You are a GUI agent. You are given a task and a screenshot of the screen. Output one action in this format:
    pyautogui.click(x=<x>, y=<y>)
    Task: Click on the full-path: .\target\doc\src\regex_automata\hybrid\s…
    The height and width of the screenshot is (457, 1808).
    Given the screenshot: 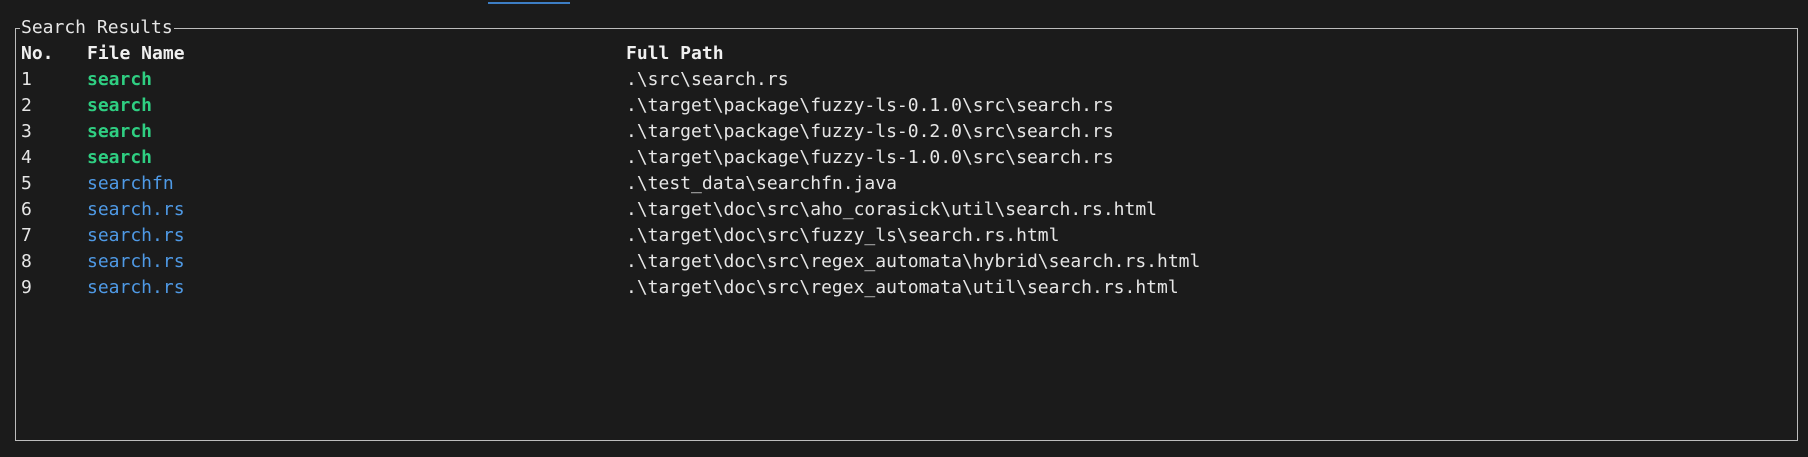 What is the action you would take?
    pyautogui.click(x=913, y=261)
    